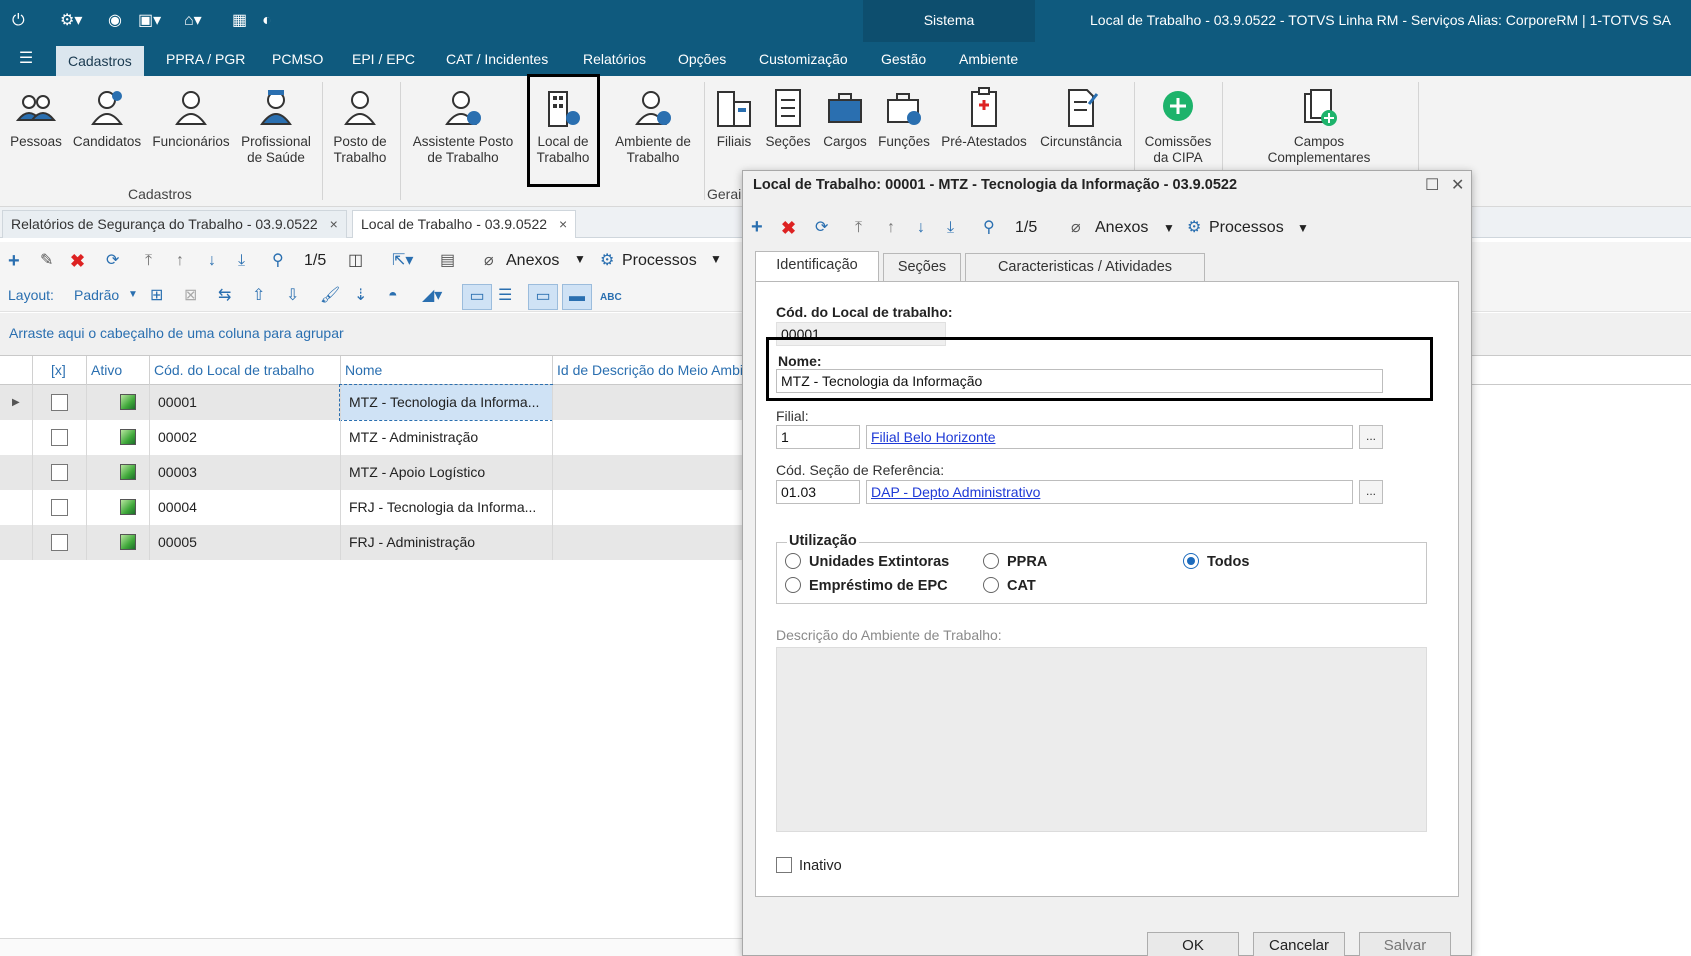 The width and height of the screenshot is (1691, 956). Describe the element at coordinates (330, 296) in the screenshot. I see `paint-icon: 🖌` at that location.